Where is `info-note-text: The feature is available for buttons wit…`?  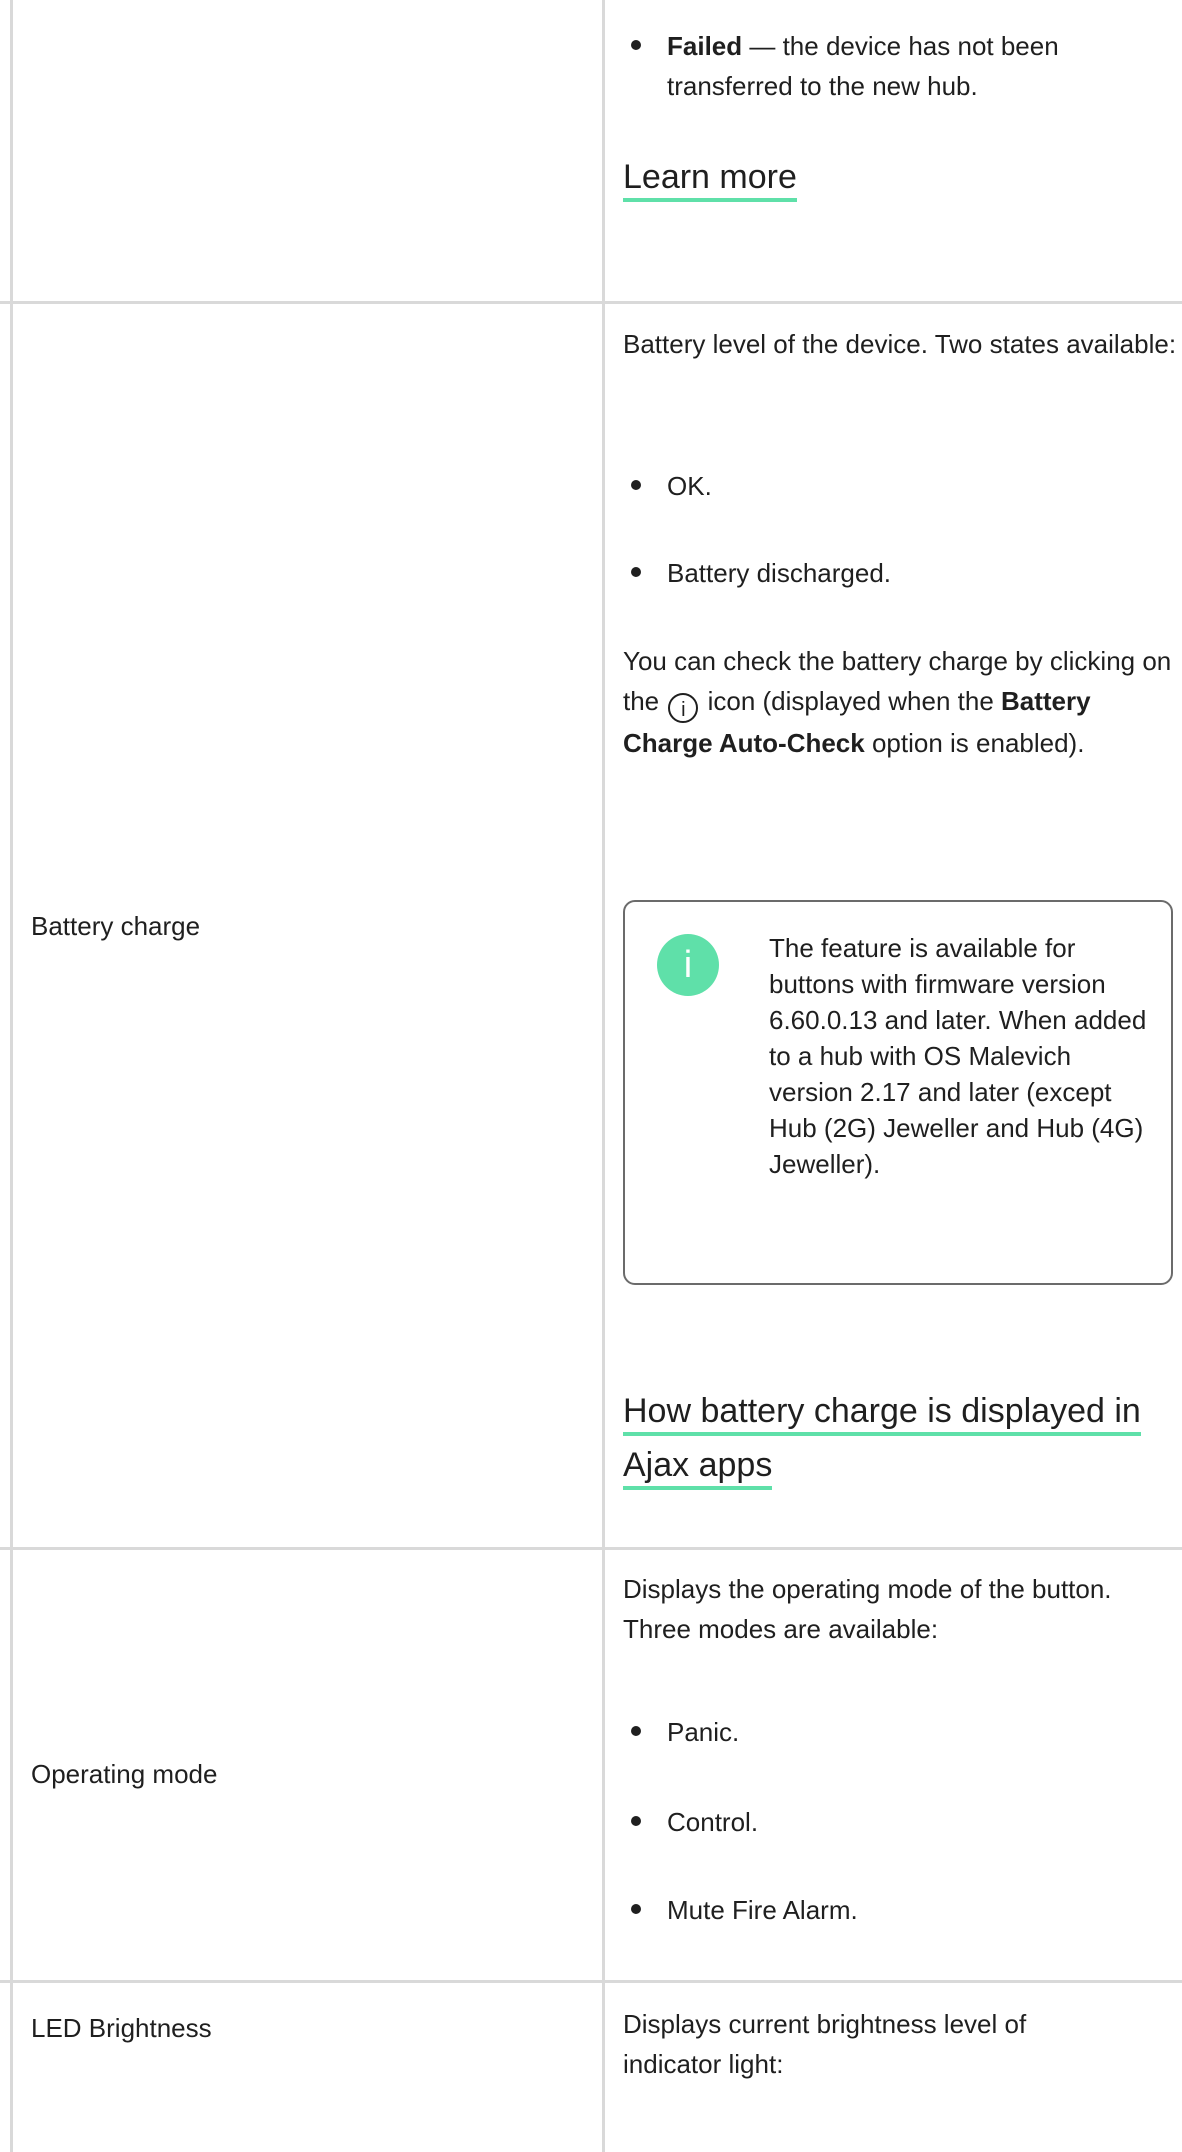 info-note-text: The feature is available for buttons wit… is located at coordinates (958, 1056).